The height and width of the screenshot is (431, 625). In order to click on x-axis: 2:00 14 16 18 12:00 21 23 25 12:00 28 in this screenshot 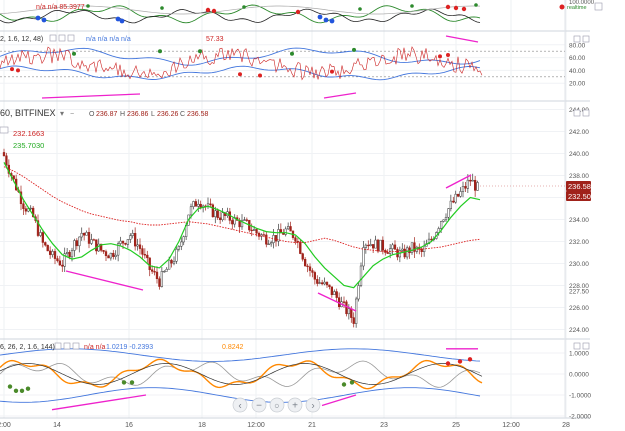, I will do `click(285, 425)`.